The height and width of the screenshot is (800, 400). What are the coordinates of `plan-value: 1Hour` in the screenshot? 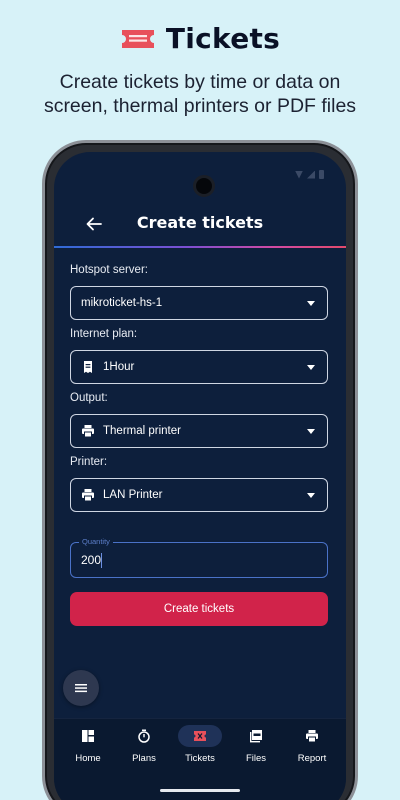 It's located at (119, 367).